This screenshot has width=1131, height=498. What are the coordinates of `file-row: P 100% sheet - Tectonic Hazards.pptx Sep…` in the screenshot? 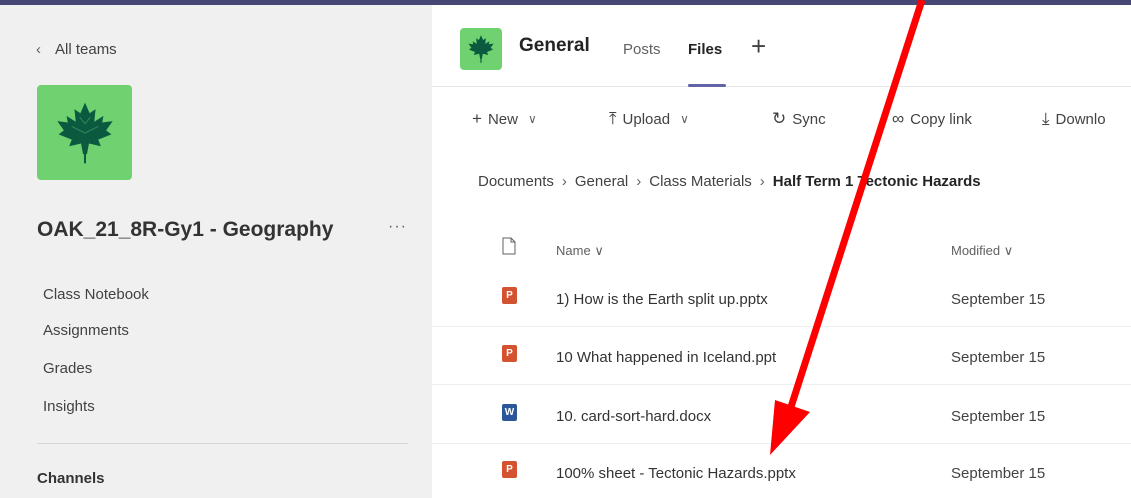 It's located at (781, 471).